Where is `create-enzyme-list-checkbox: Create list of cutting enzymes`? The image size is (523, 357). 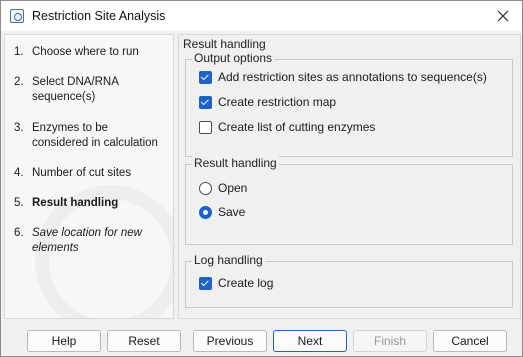
create-enzyme-list-checkbox: Create list of cutting enzymes is located at coordinates (287, 127).